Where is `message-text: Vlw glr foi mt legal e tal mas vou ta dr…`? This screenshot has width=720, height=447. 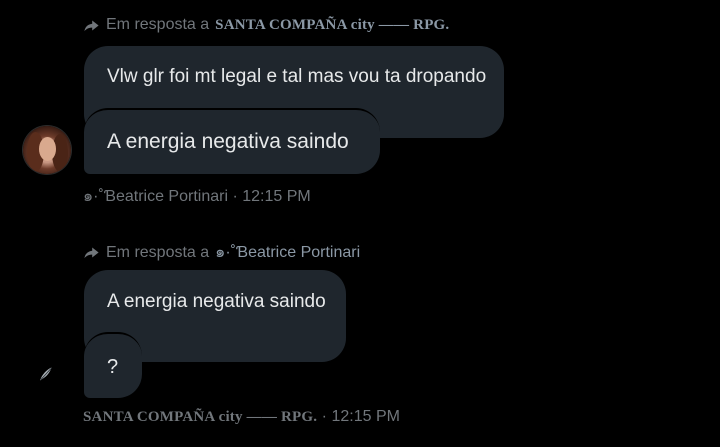
message-text: Vlw glr foi mt legal e tal mas vou ta dr… is located at coordinates (297, 76).